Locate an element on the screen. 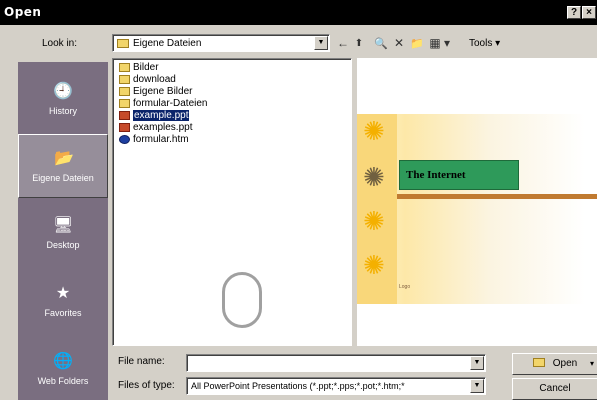  open-label: Open is located at coordinates (565, 363).